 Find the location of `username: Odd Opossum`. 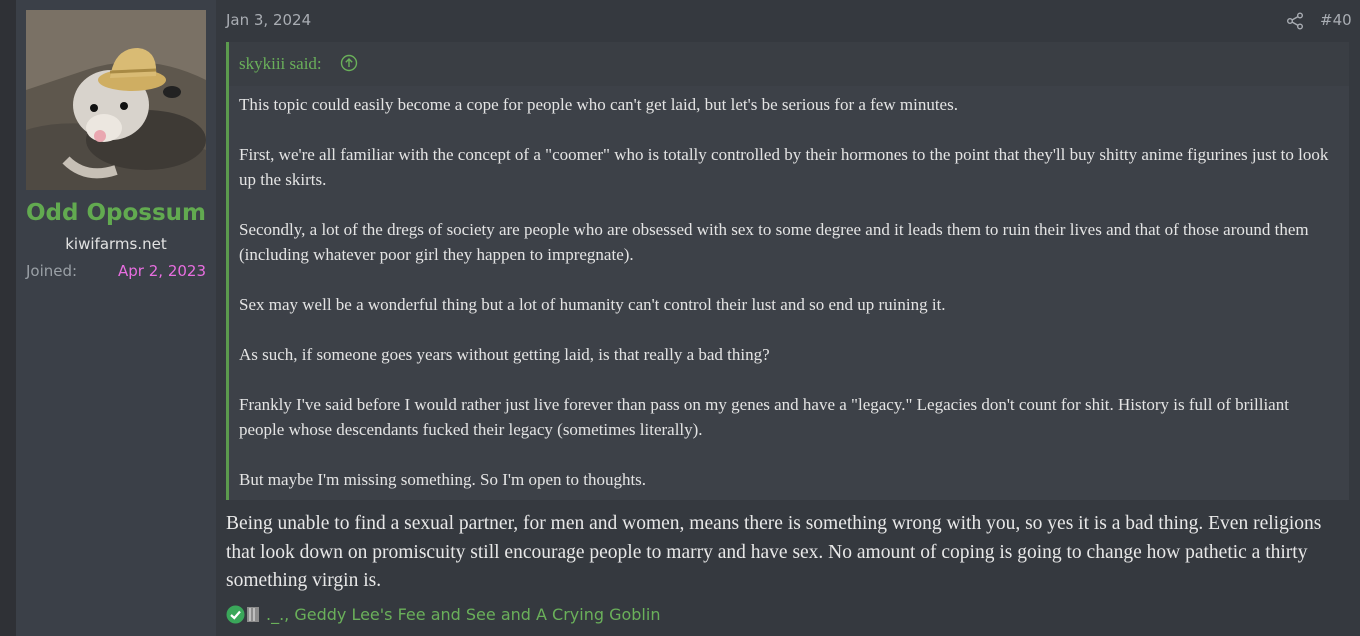

username: Odd Opossum is located at coordinates (116, 213).